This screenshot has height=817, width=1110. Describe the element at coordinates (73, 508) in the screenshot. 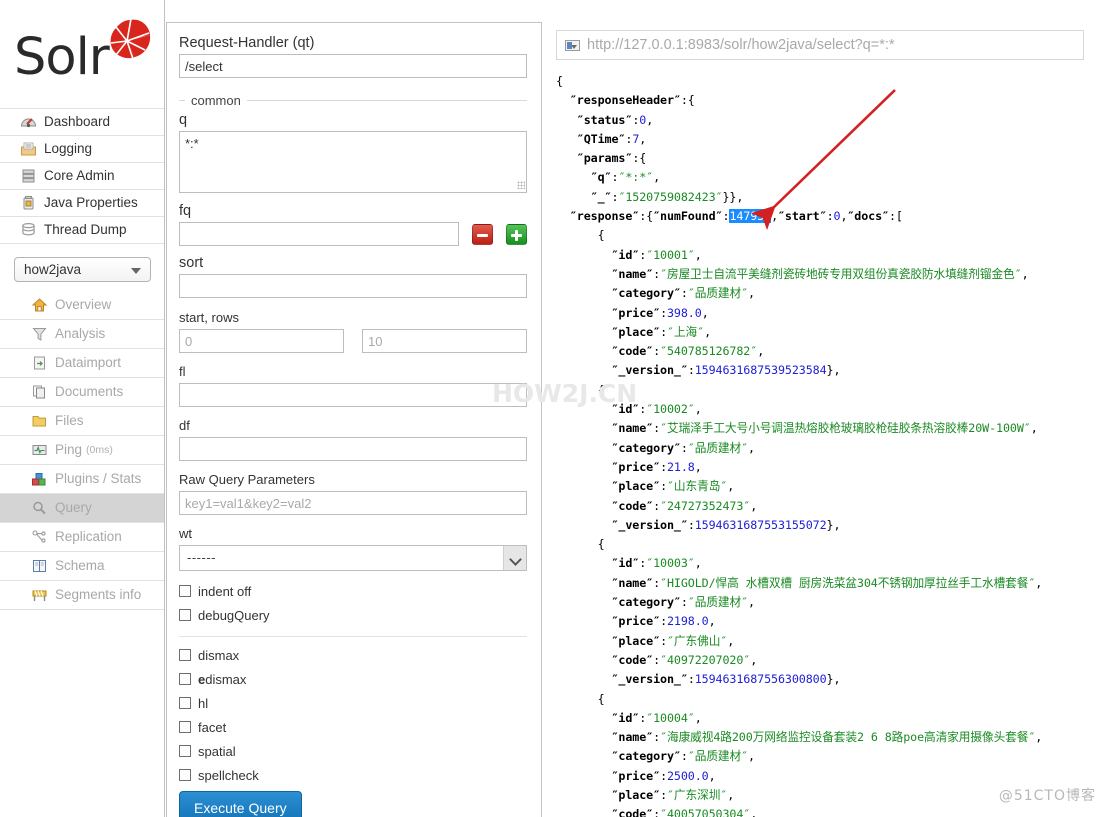

I see `sidebar-item-label: Query` at that location.